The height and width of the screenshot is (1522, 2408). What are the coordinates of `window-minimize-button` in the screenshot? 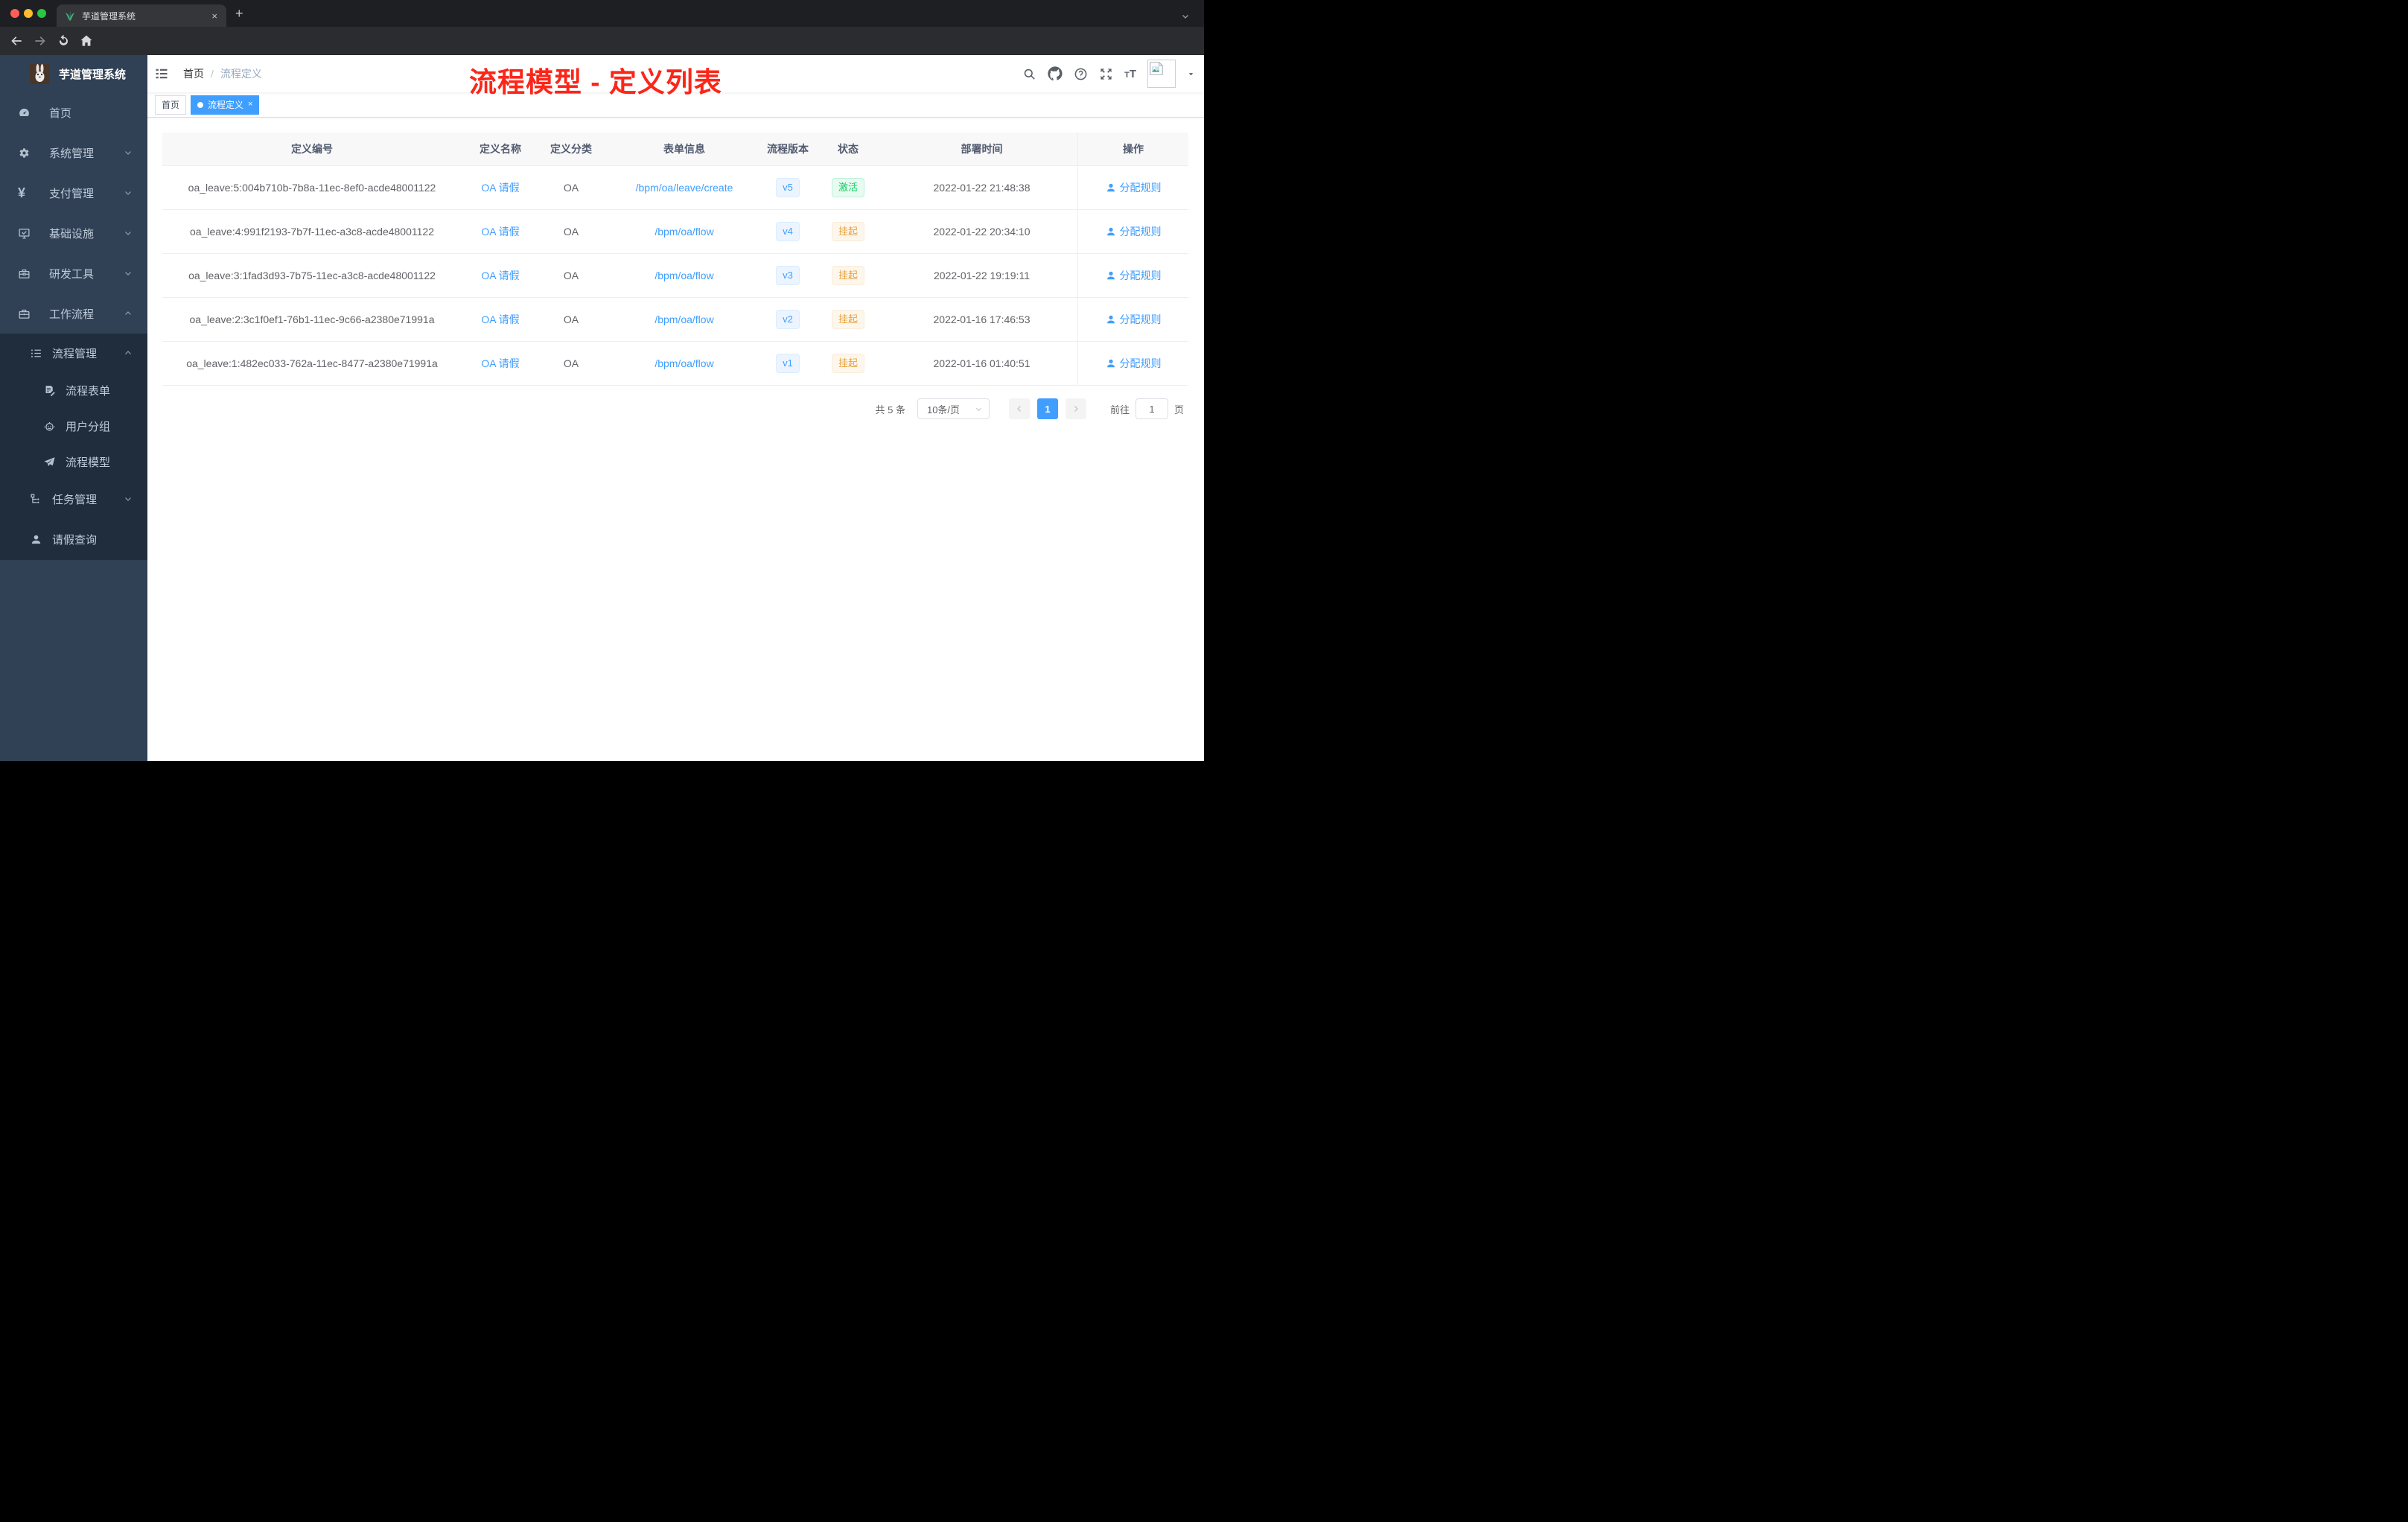 It's located at (28, 13).